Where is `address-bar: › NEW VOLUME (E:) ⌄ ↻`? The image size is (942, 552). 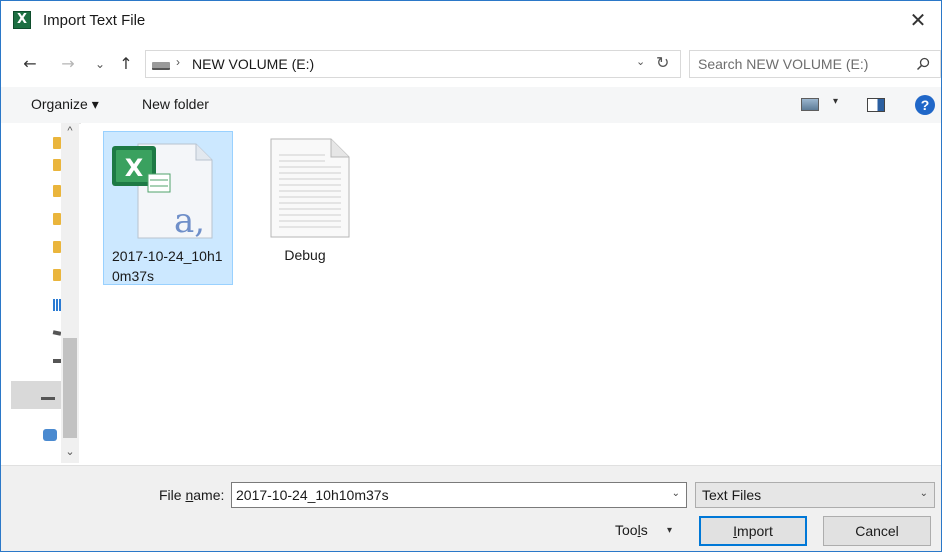
address-bar: › NEW VOLUME (E:) ⌄ ↻ is located at coordinates (413, 64).